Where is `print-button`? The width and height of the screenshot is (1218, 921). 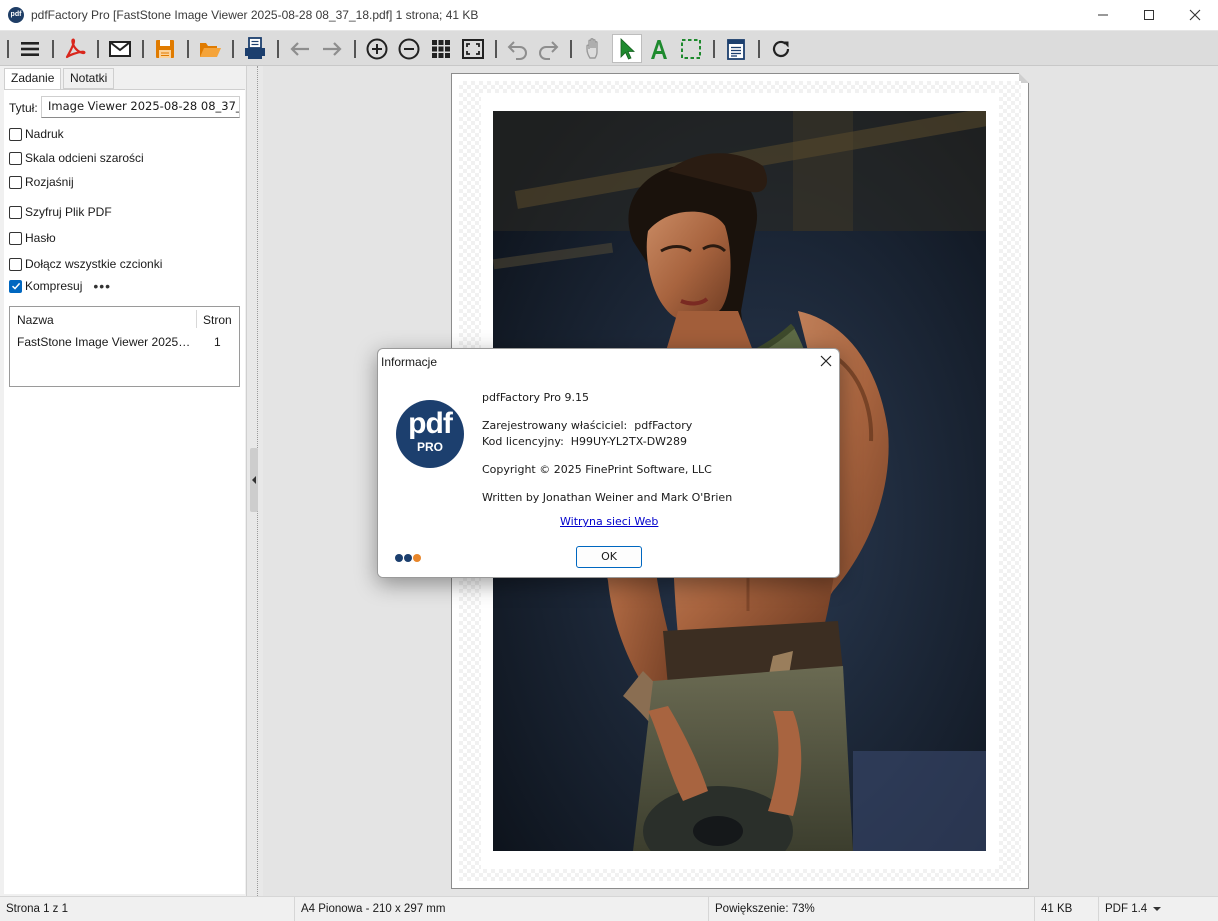
print-button is located at coordinates (255, 48).